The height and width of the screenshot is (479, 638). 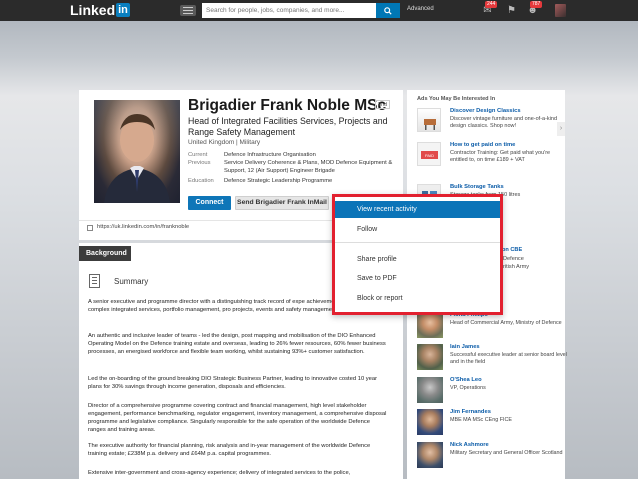 I want to click on ad-thumbnail, so click(x=429, y=120).